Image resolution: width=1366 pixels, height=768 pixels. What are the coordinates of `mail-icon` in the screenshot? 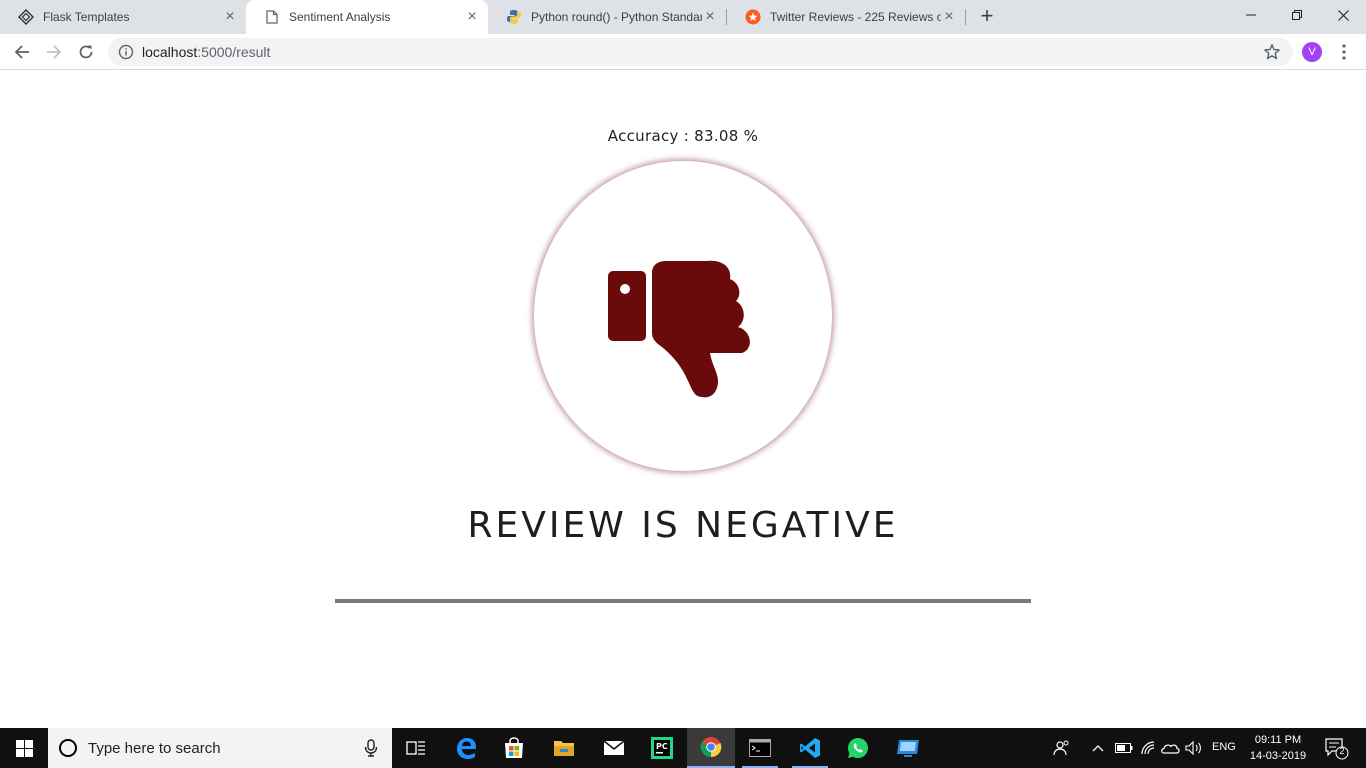 It's located at (614, 748).